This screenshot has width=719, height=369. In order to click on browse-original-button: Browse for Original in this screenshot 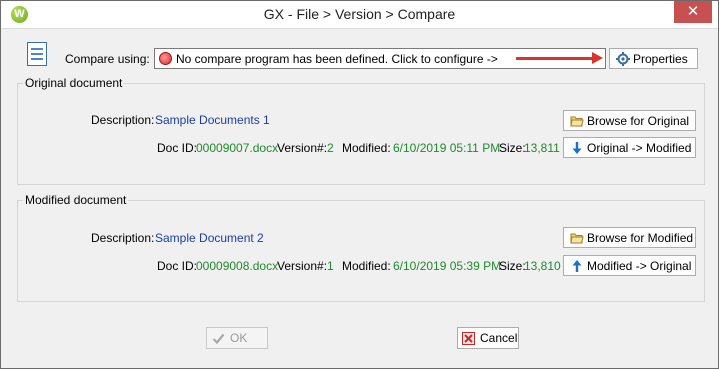, I will do `click(629, 120)`.